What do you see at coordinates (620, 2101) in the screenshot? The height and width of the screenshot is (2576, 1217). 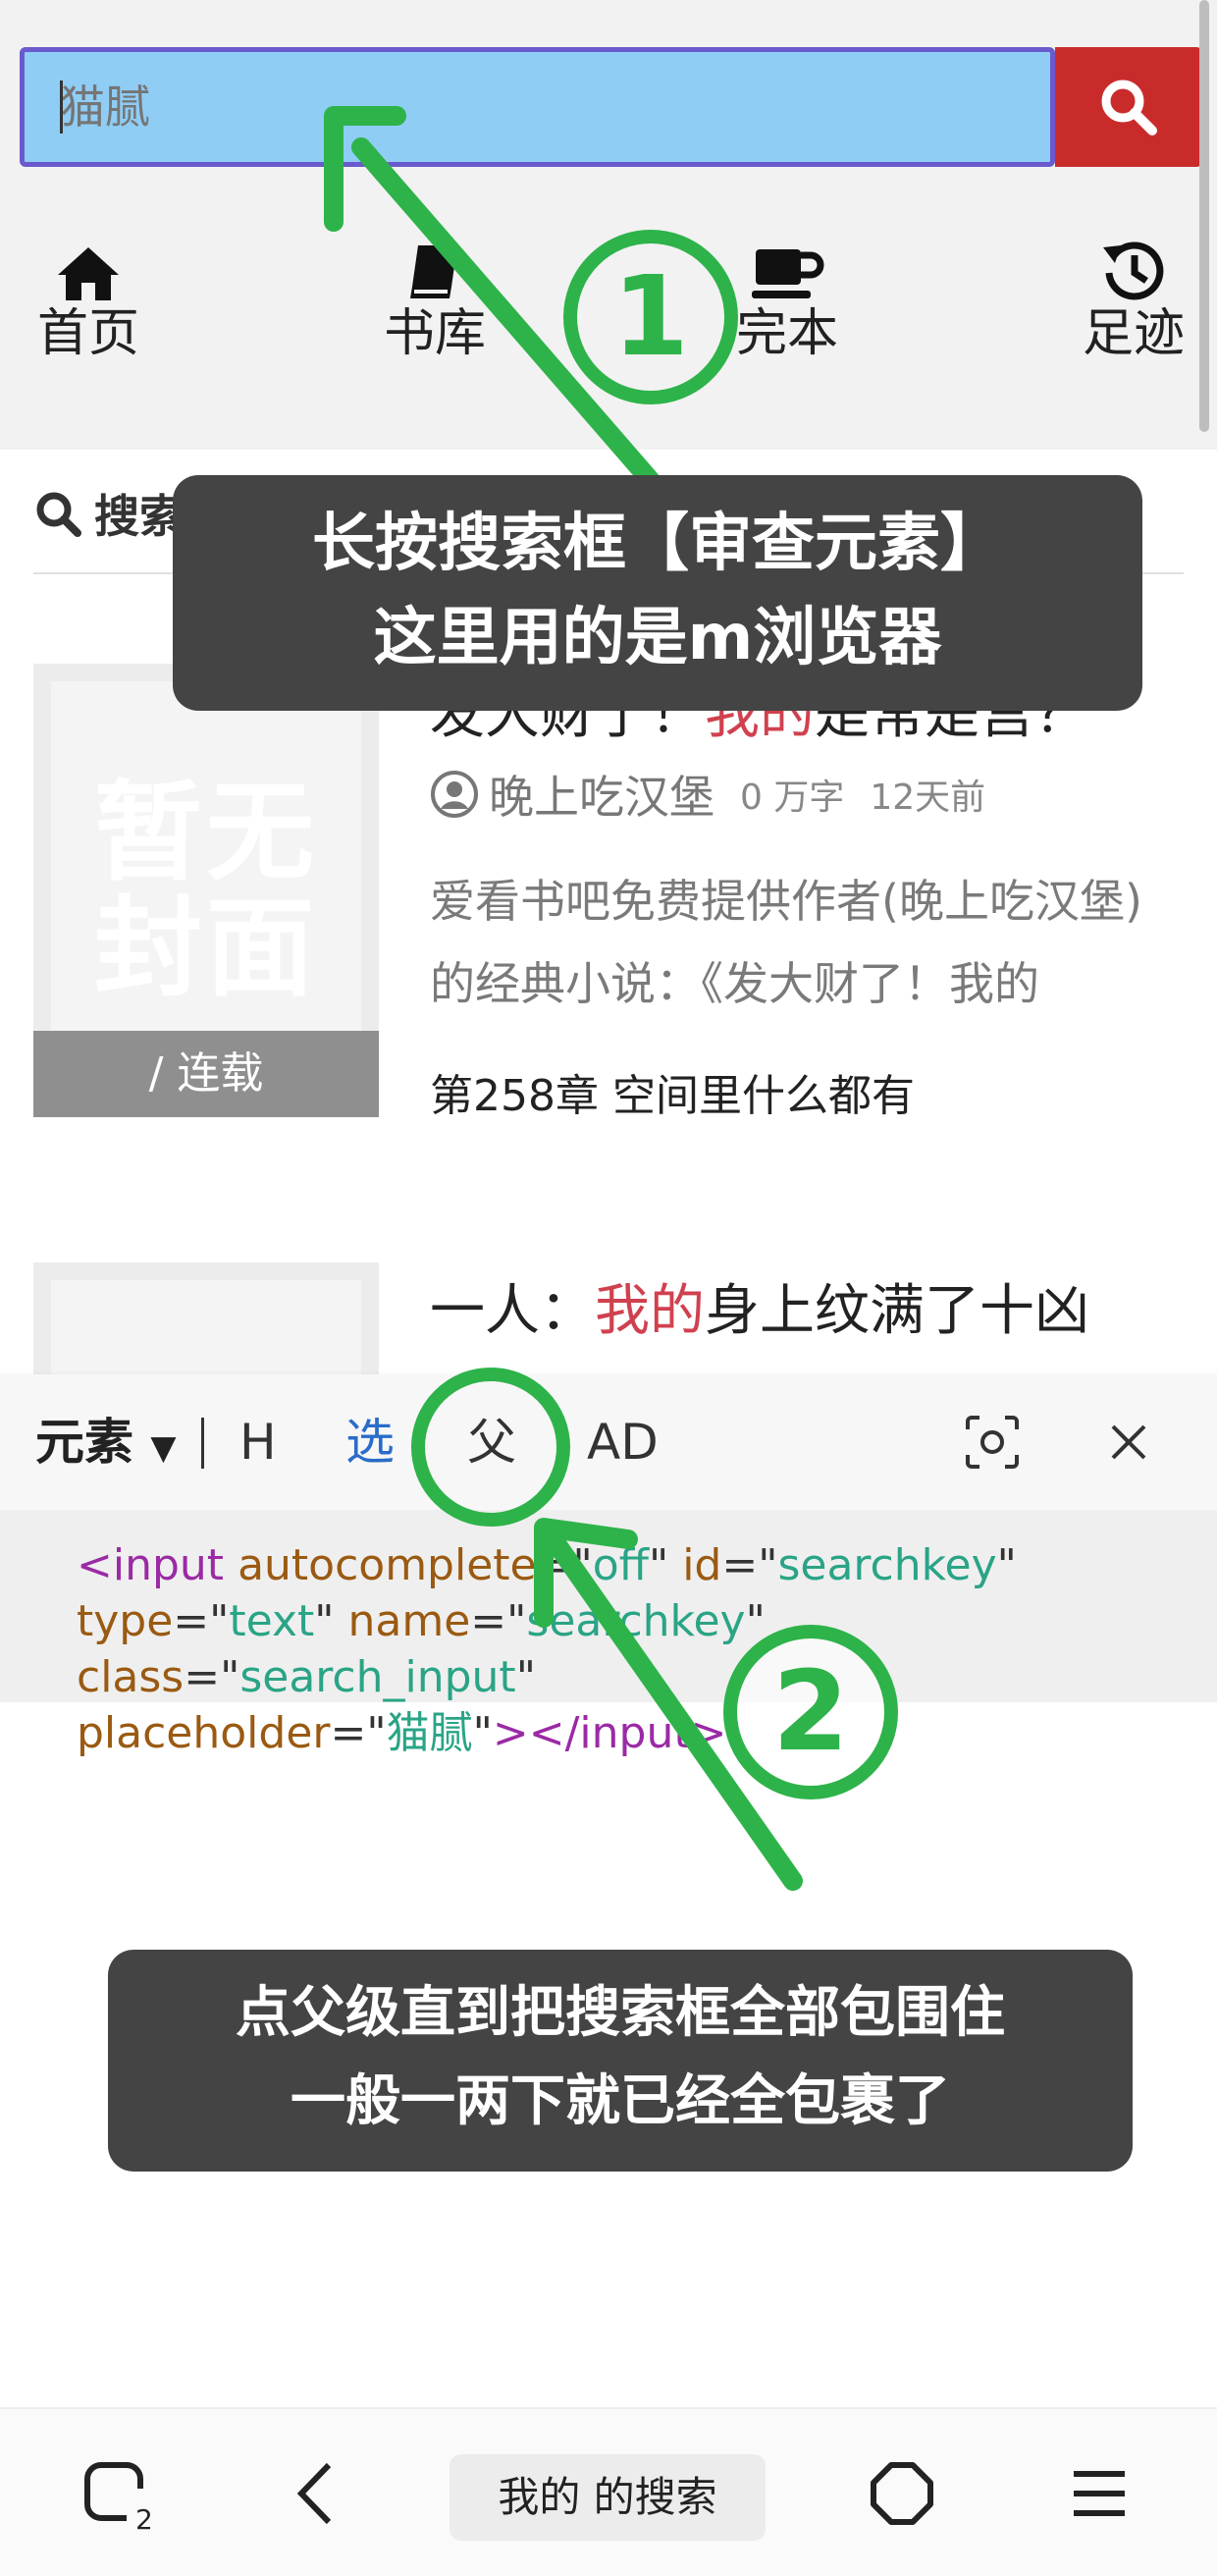 I see `callout-line: 一般一两下就已经全包裹了` at bounding box center [620, 2101].